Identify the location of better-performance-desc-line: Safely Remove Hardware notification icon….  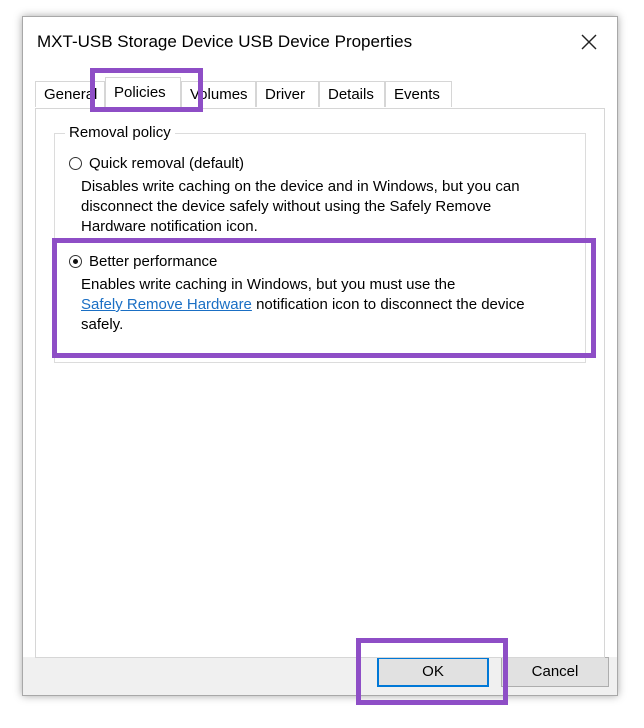
(321, 305).